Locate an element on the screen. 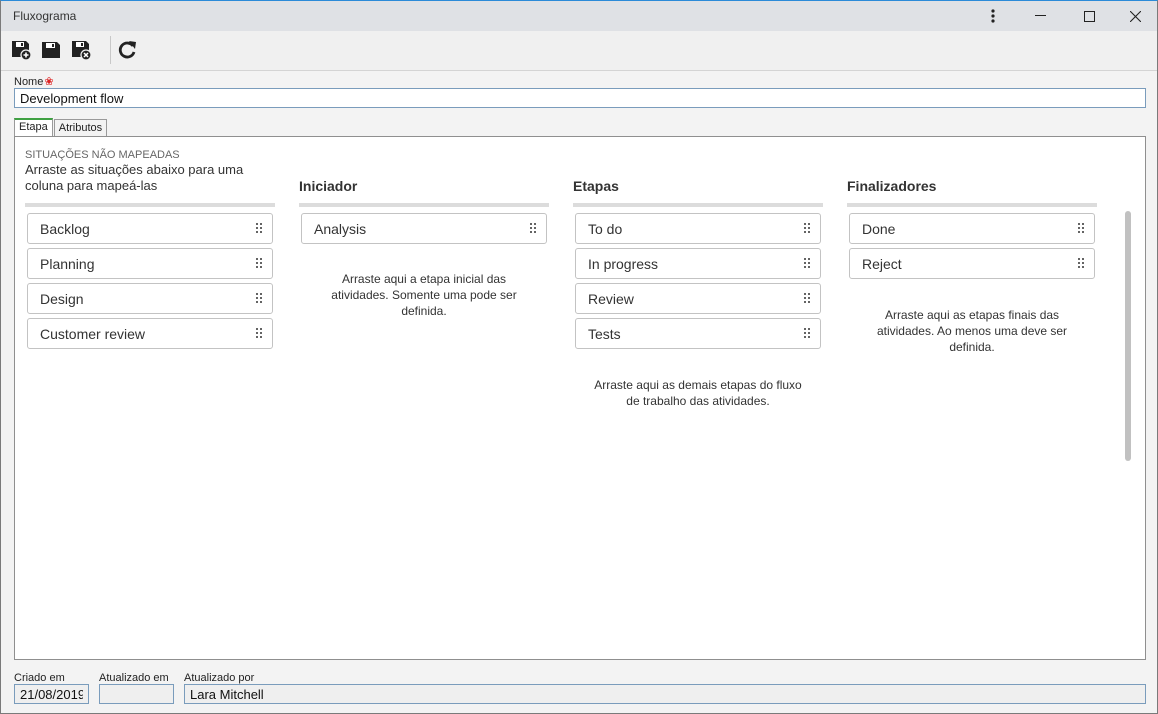 Image resolution: width=1158 pixels, height=714 pixels. finishers-divider is located at coordinates (972, 205).